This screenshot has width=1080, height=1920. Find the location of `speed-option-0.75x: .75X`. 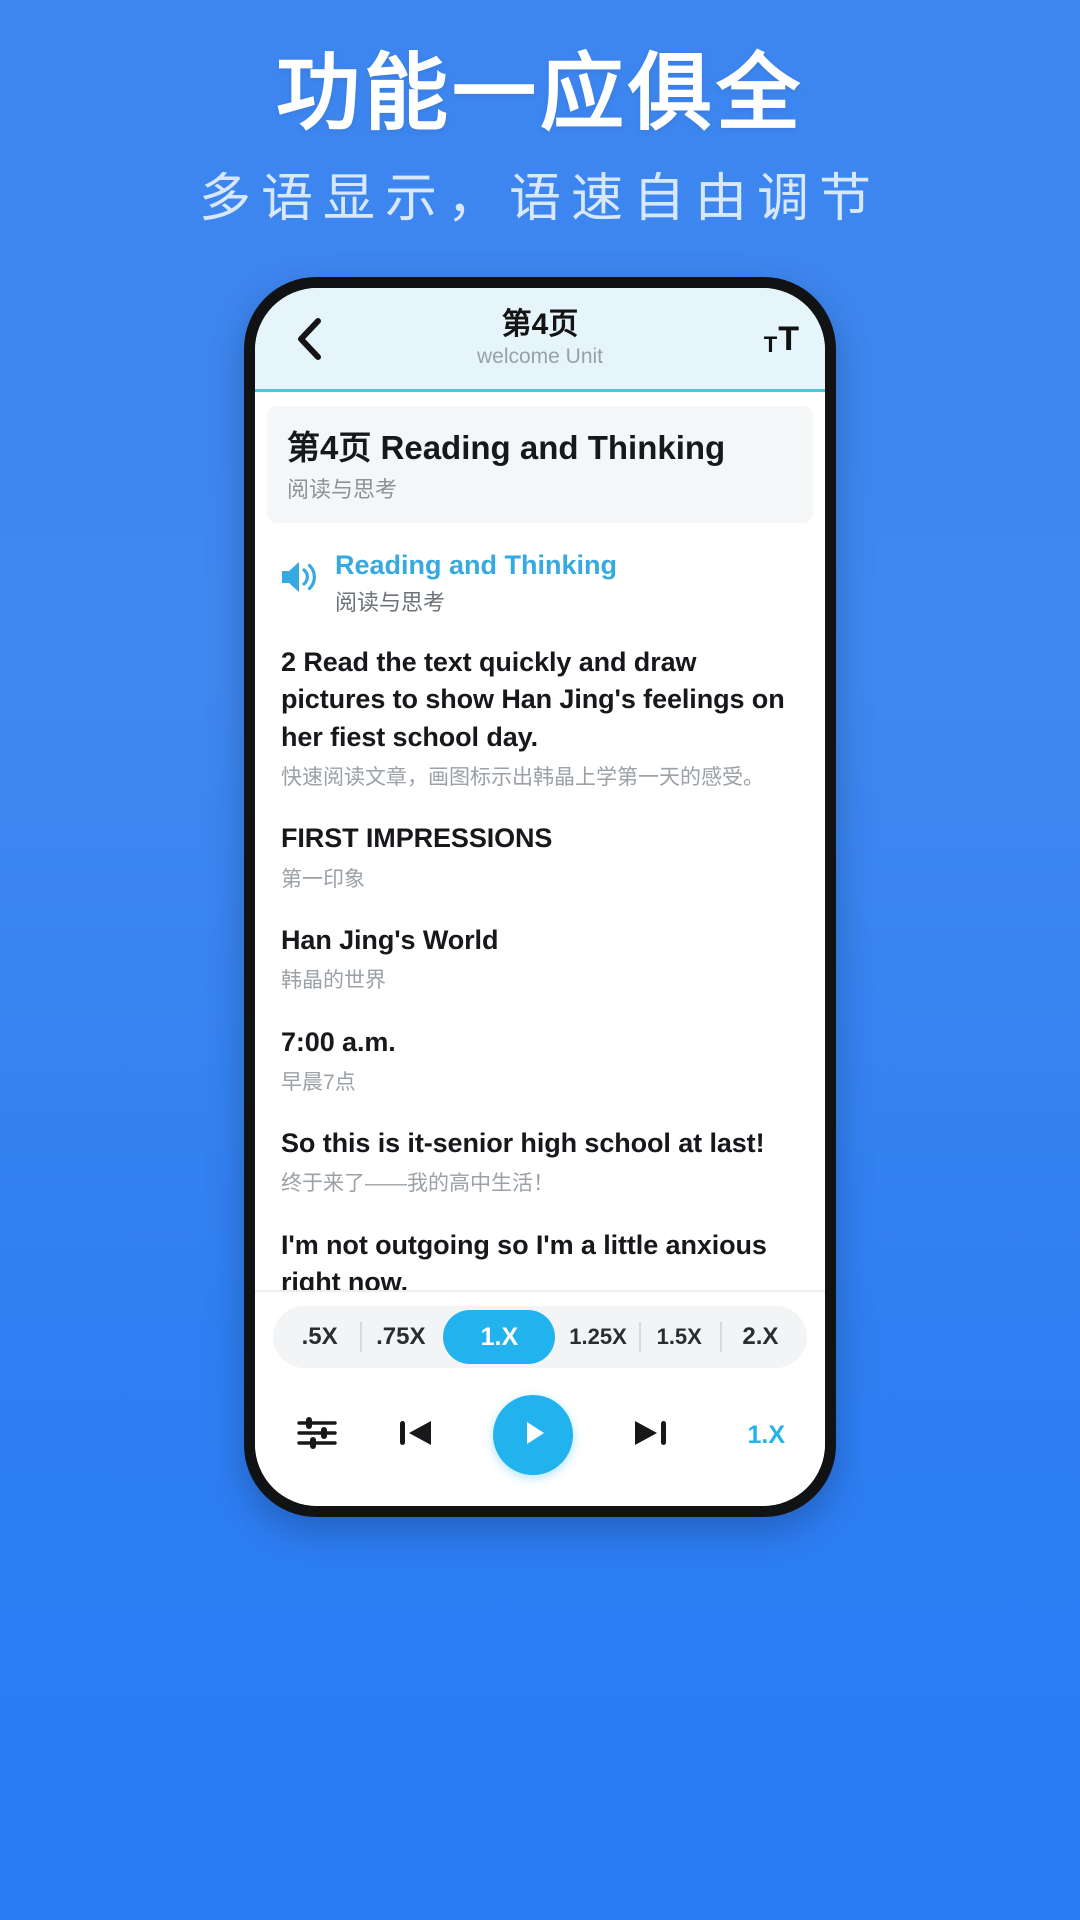

speed-option-0.75x: .75X is located at coordinates (400, 1337).